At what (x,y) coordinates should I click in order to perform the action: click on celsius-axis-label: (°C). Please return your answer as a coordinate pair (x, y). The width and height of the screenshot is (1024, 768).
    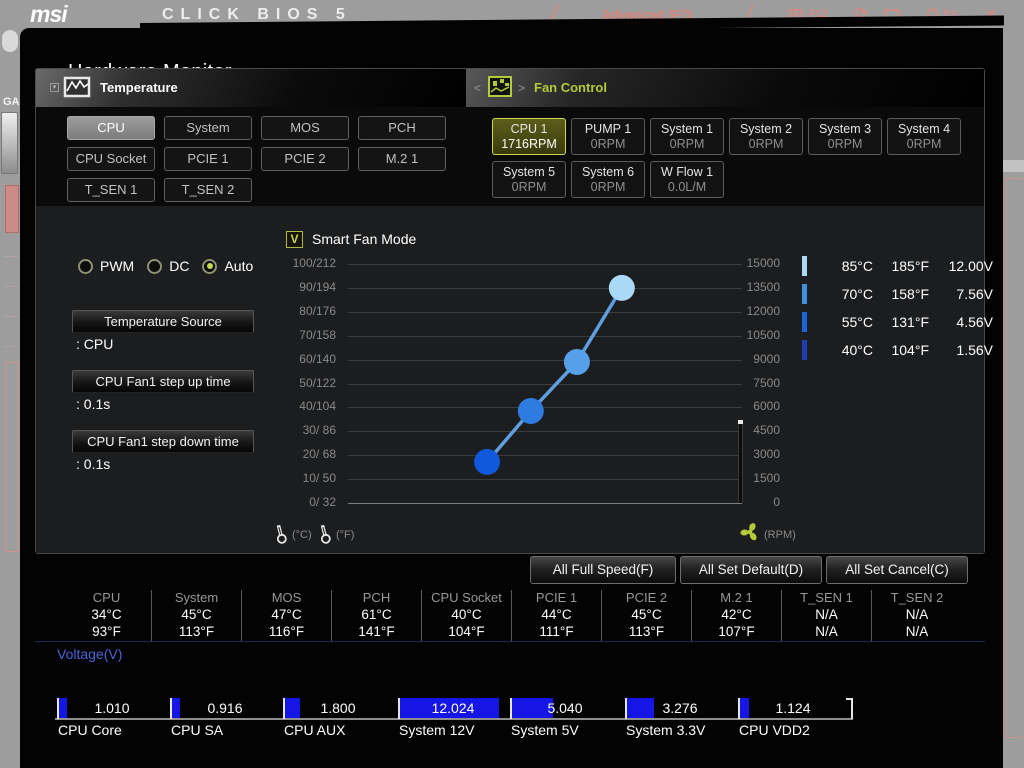
    Looking at the image, I should click on (302, 535).